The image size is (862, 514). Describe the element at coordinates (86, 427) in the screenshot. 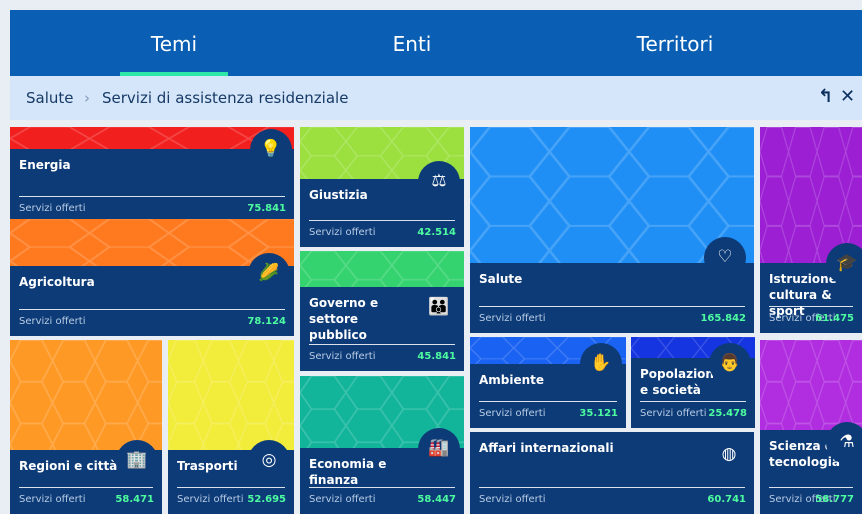

I see `tile-regioni: Regioni e città Servizi offerti 58.471 🏢` at that location.